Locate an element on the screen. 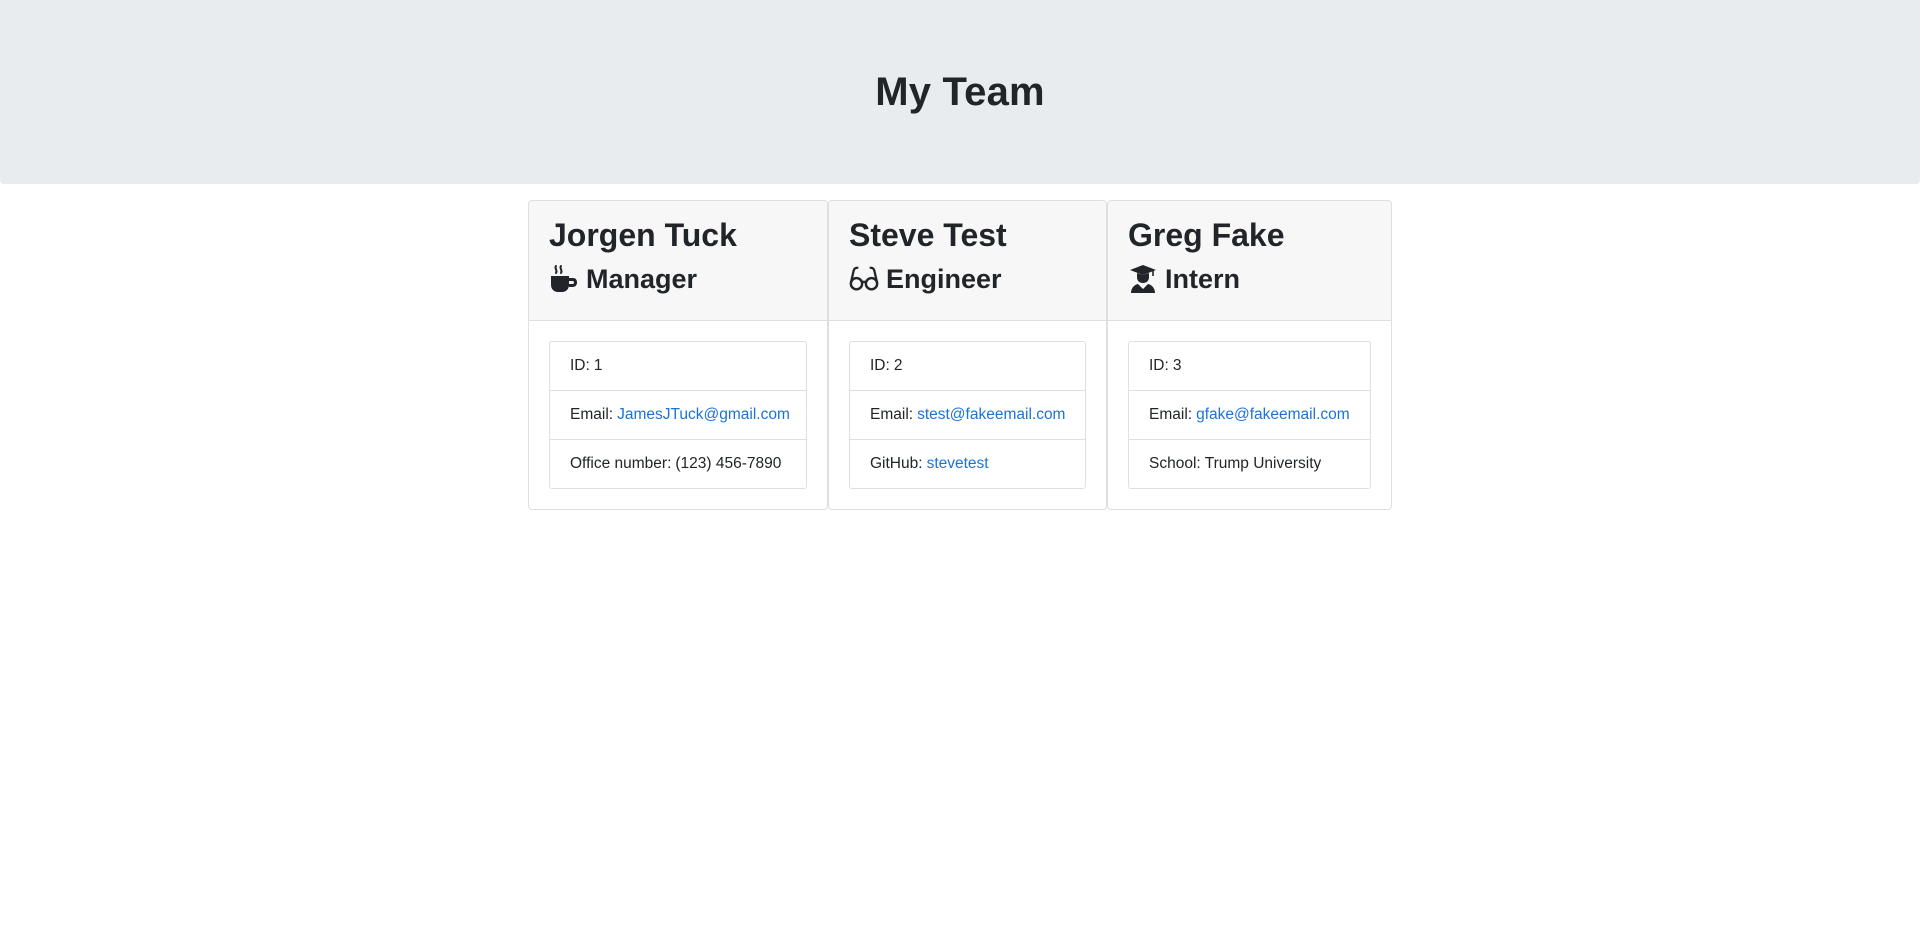 This screenshot has width=1920, height=937. office-number-label: Office number: is located at coordinates (621, 463).